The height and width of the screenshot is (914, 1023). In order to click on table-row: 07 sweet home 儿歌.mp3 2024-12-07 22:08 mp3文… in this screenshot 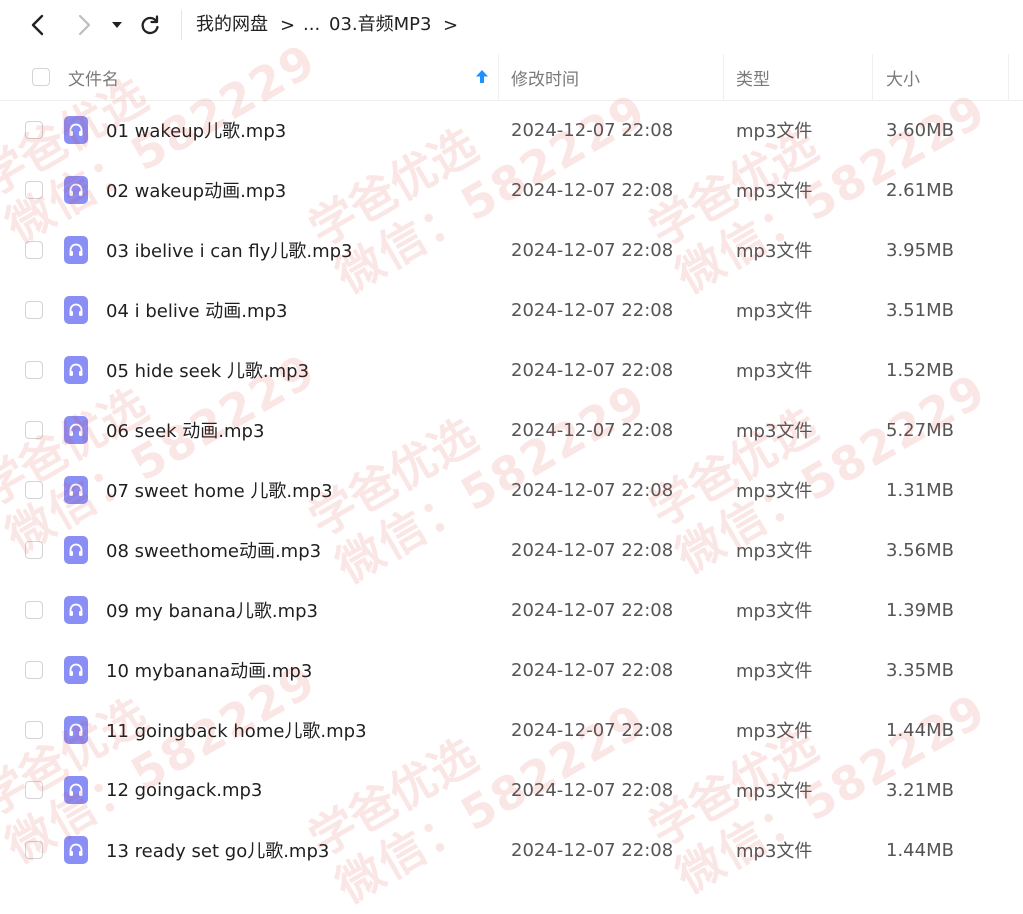, I will do `click(511, 490)`.